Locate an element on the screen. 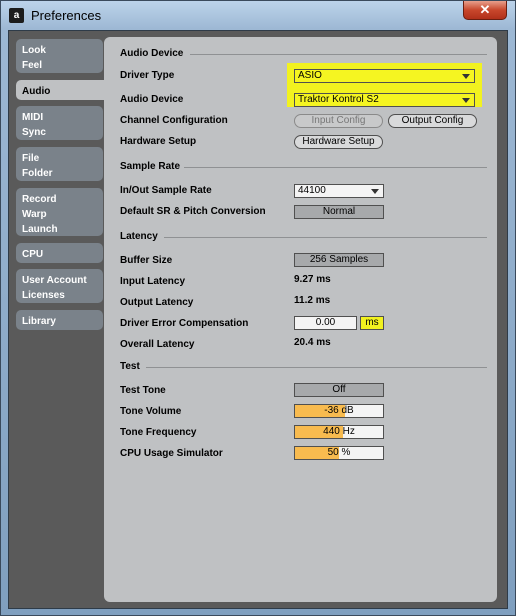  overall-latency-value: 20.4 ms is located at coordinates (312, 342).